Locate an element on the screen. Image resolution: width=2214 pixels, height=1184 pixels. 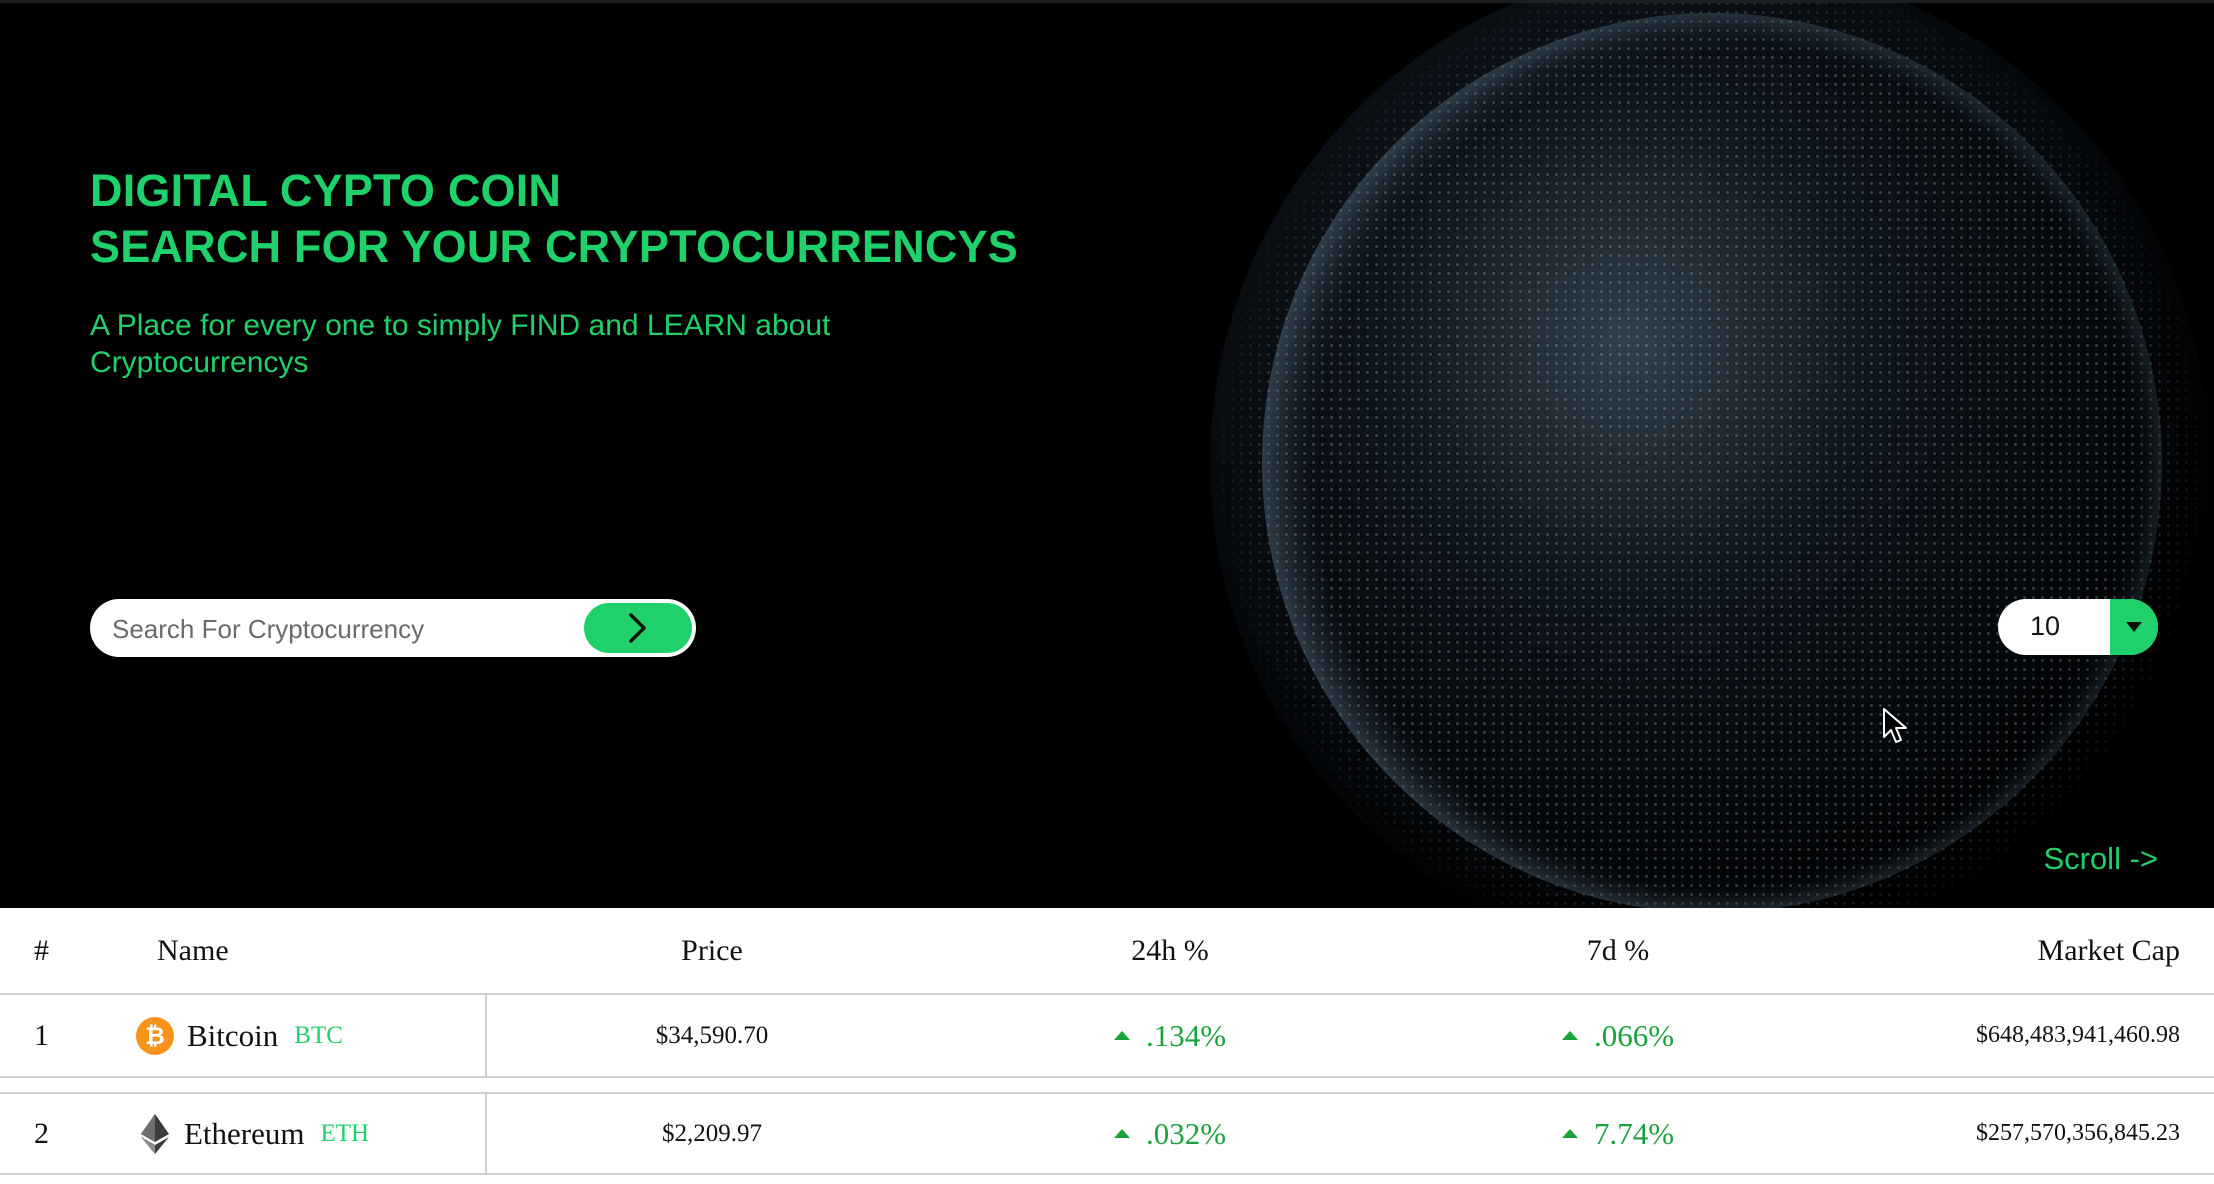
row-rank: 1 is located at coordinates (41, 1035).